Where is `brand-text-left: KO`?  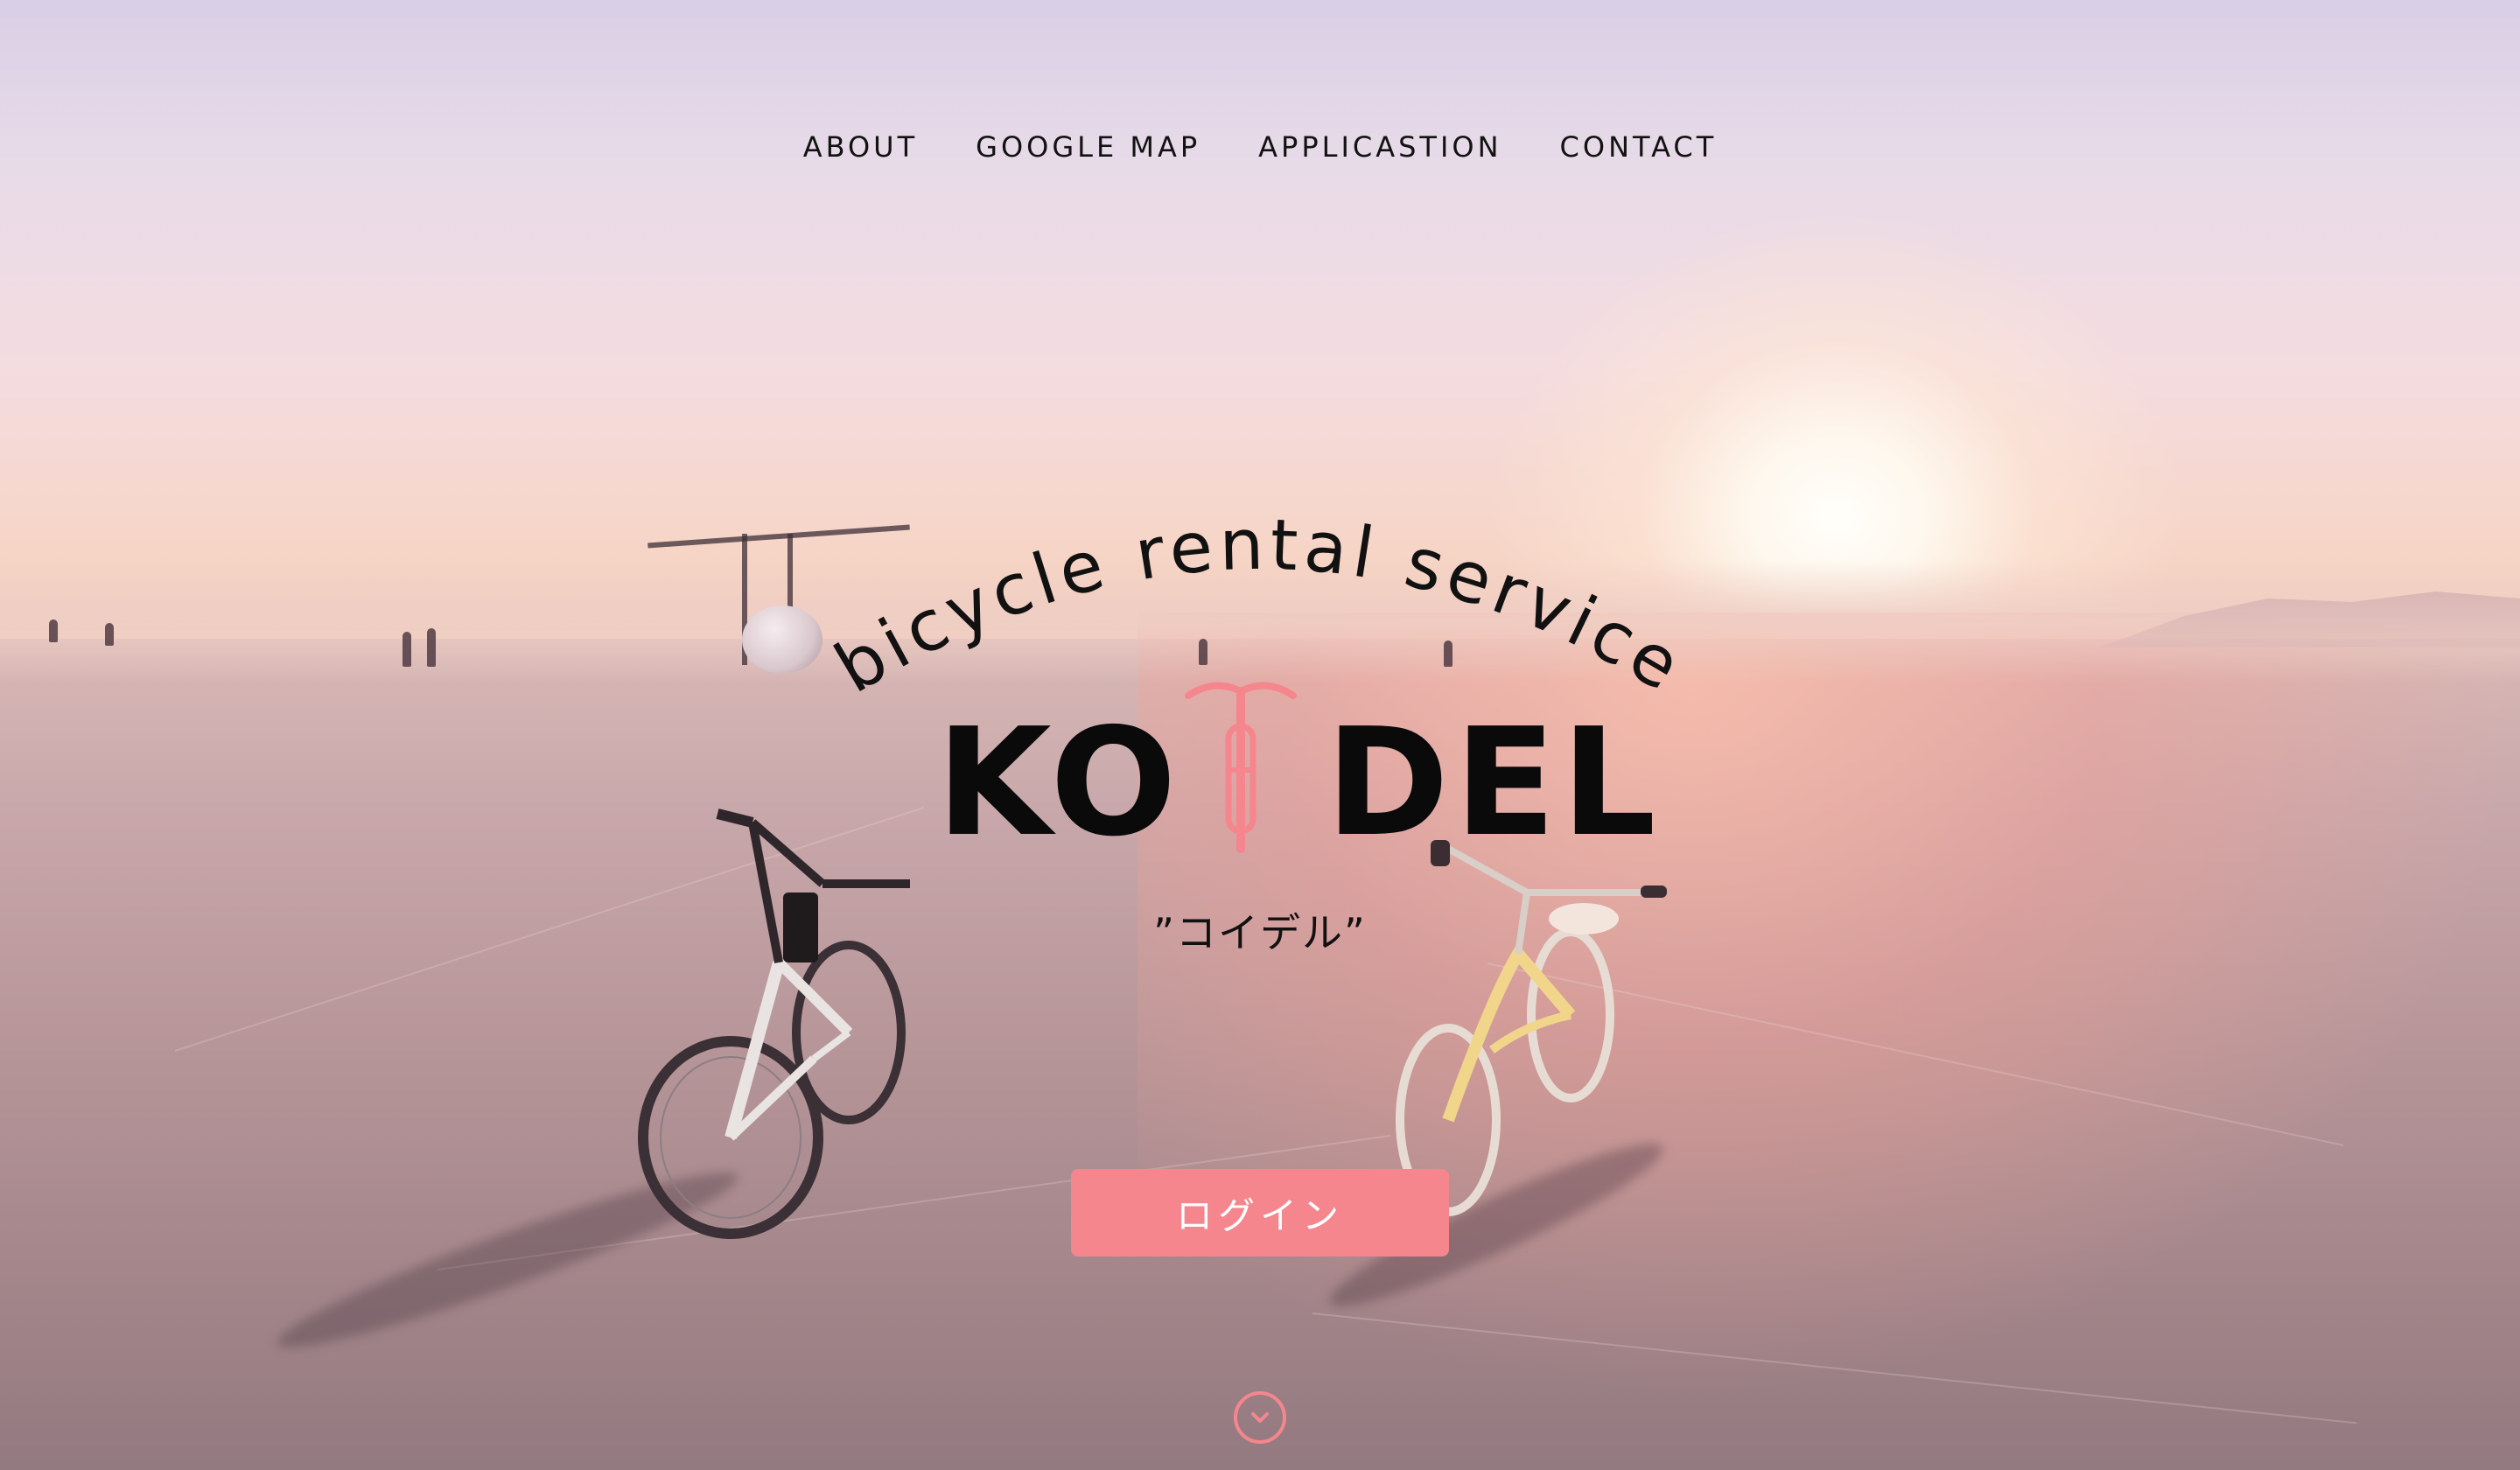
brand-text-left: KO is located at coordinates (1059, 783).